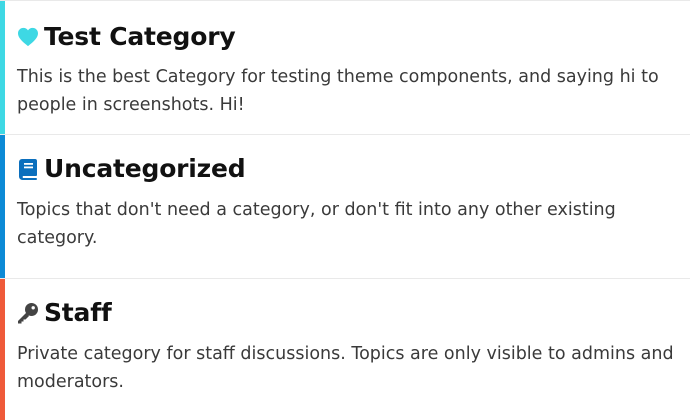 The width and height of the screenshot is (690, 420). Describe the element at coordinates (78, 313) in the screenshot. I see `category-name: Staff` at that location.